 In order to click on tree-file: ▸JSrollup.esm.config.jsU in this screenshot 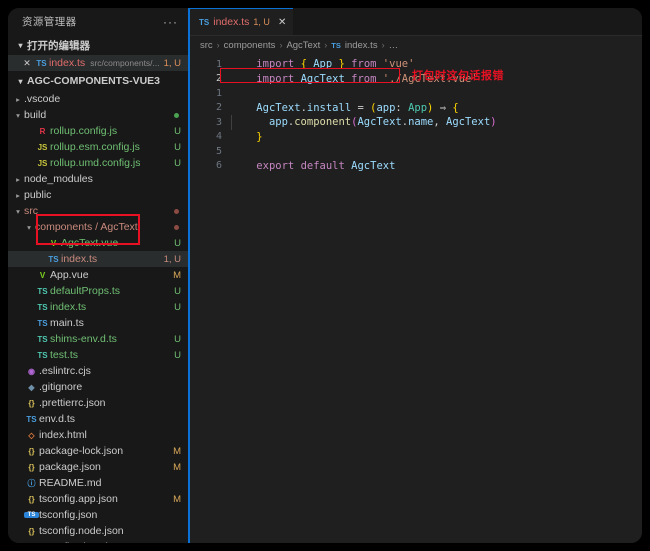, I will do `click(99, 147)`.